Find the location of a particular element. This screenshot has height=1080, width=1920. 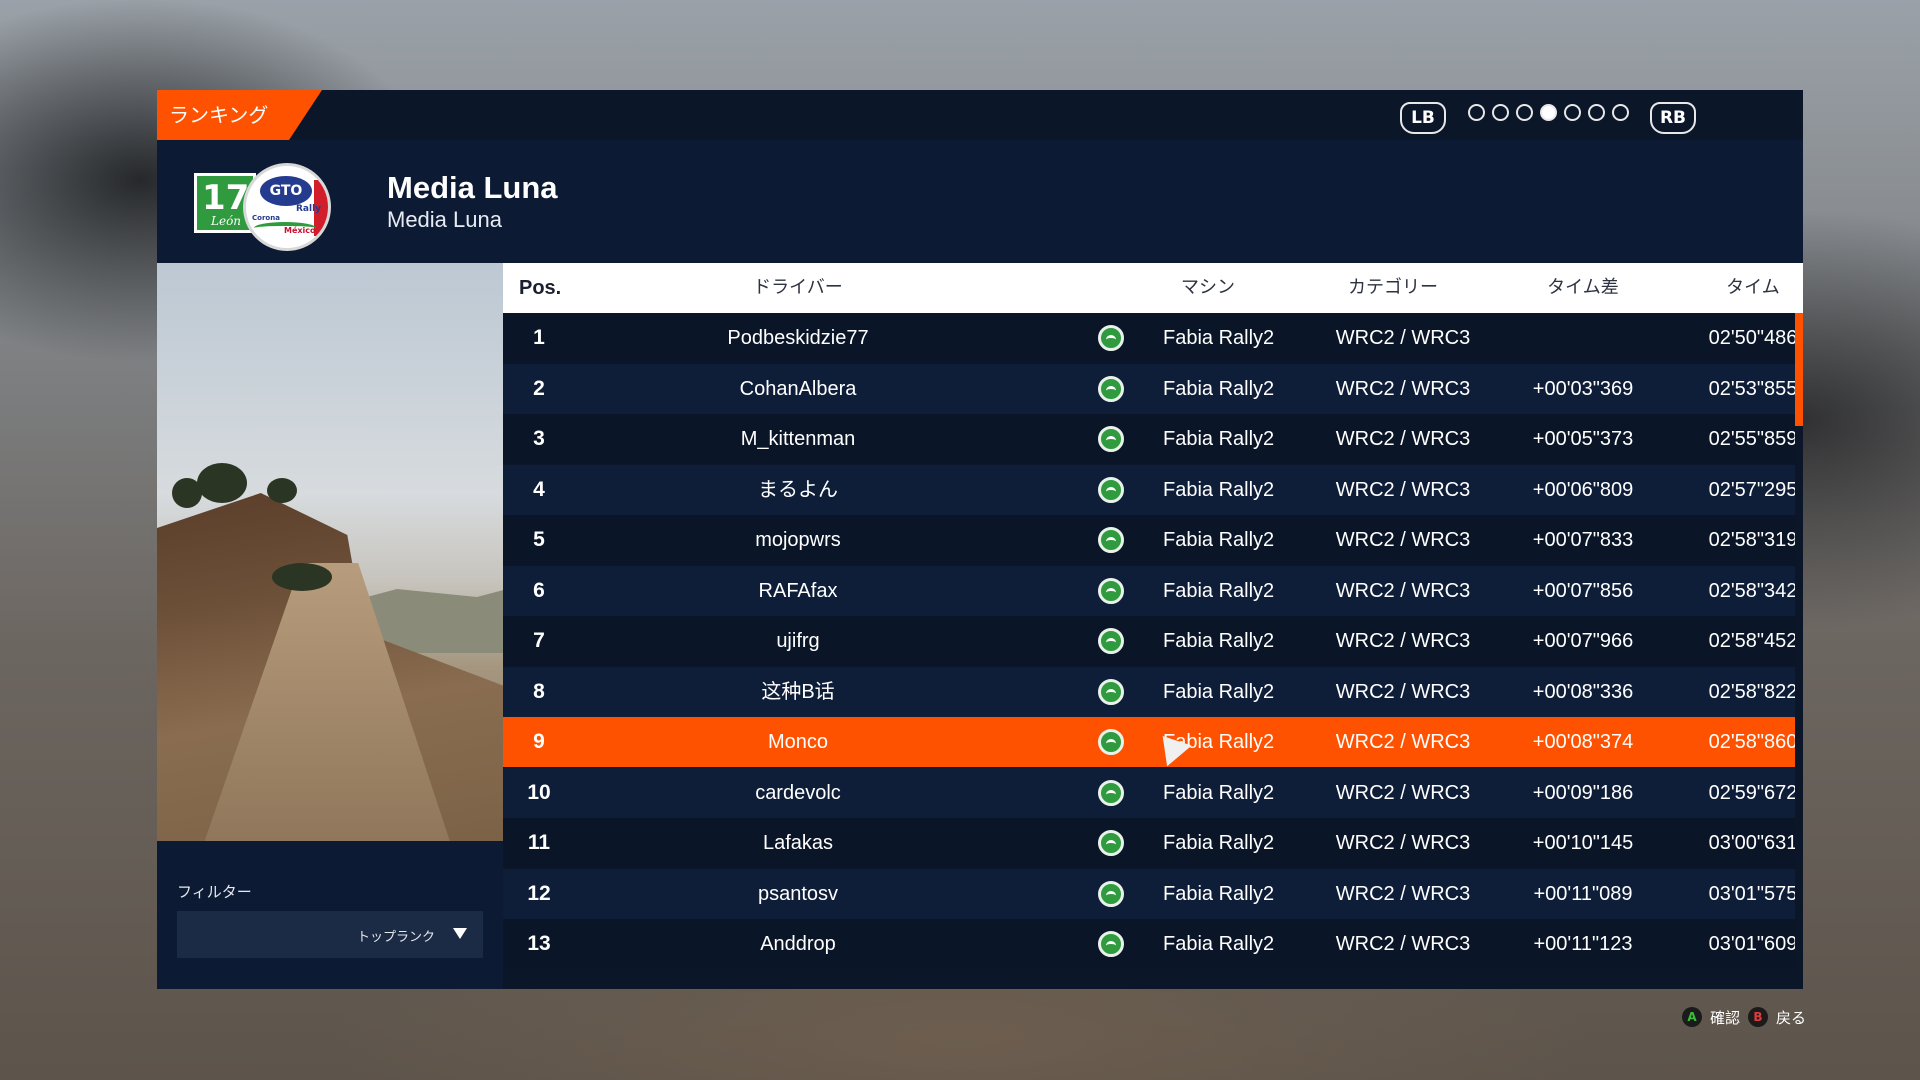

back-label: 戻る is located at coordinates (1790, 1017).